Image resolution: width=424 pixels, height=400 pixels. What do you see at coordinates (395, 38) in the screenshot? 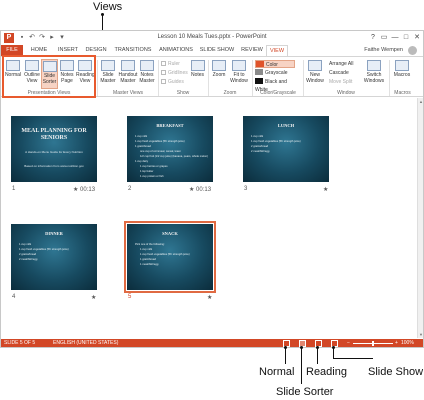
I see `minimize-button: —` at bounding box center [395, 38].